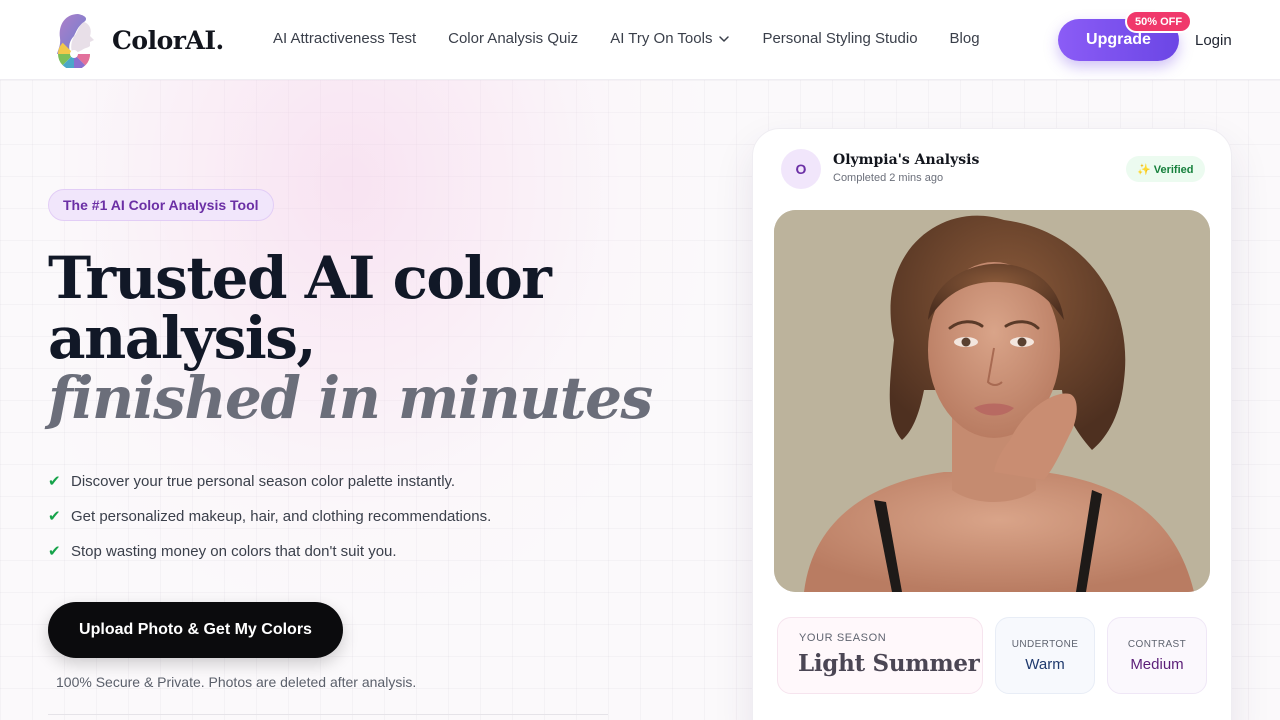 This screenshot has height=720, width=1280. What do you see at coordinates (1157, 664) in the screenshot?
I see `contrast-value: Medium` at bounding box center [1157, 664].